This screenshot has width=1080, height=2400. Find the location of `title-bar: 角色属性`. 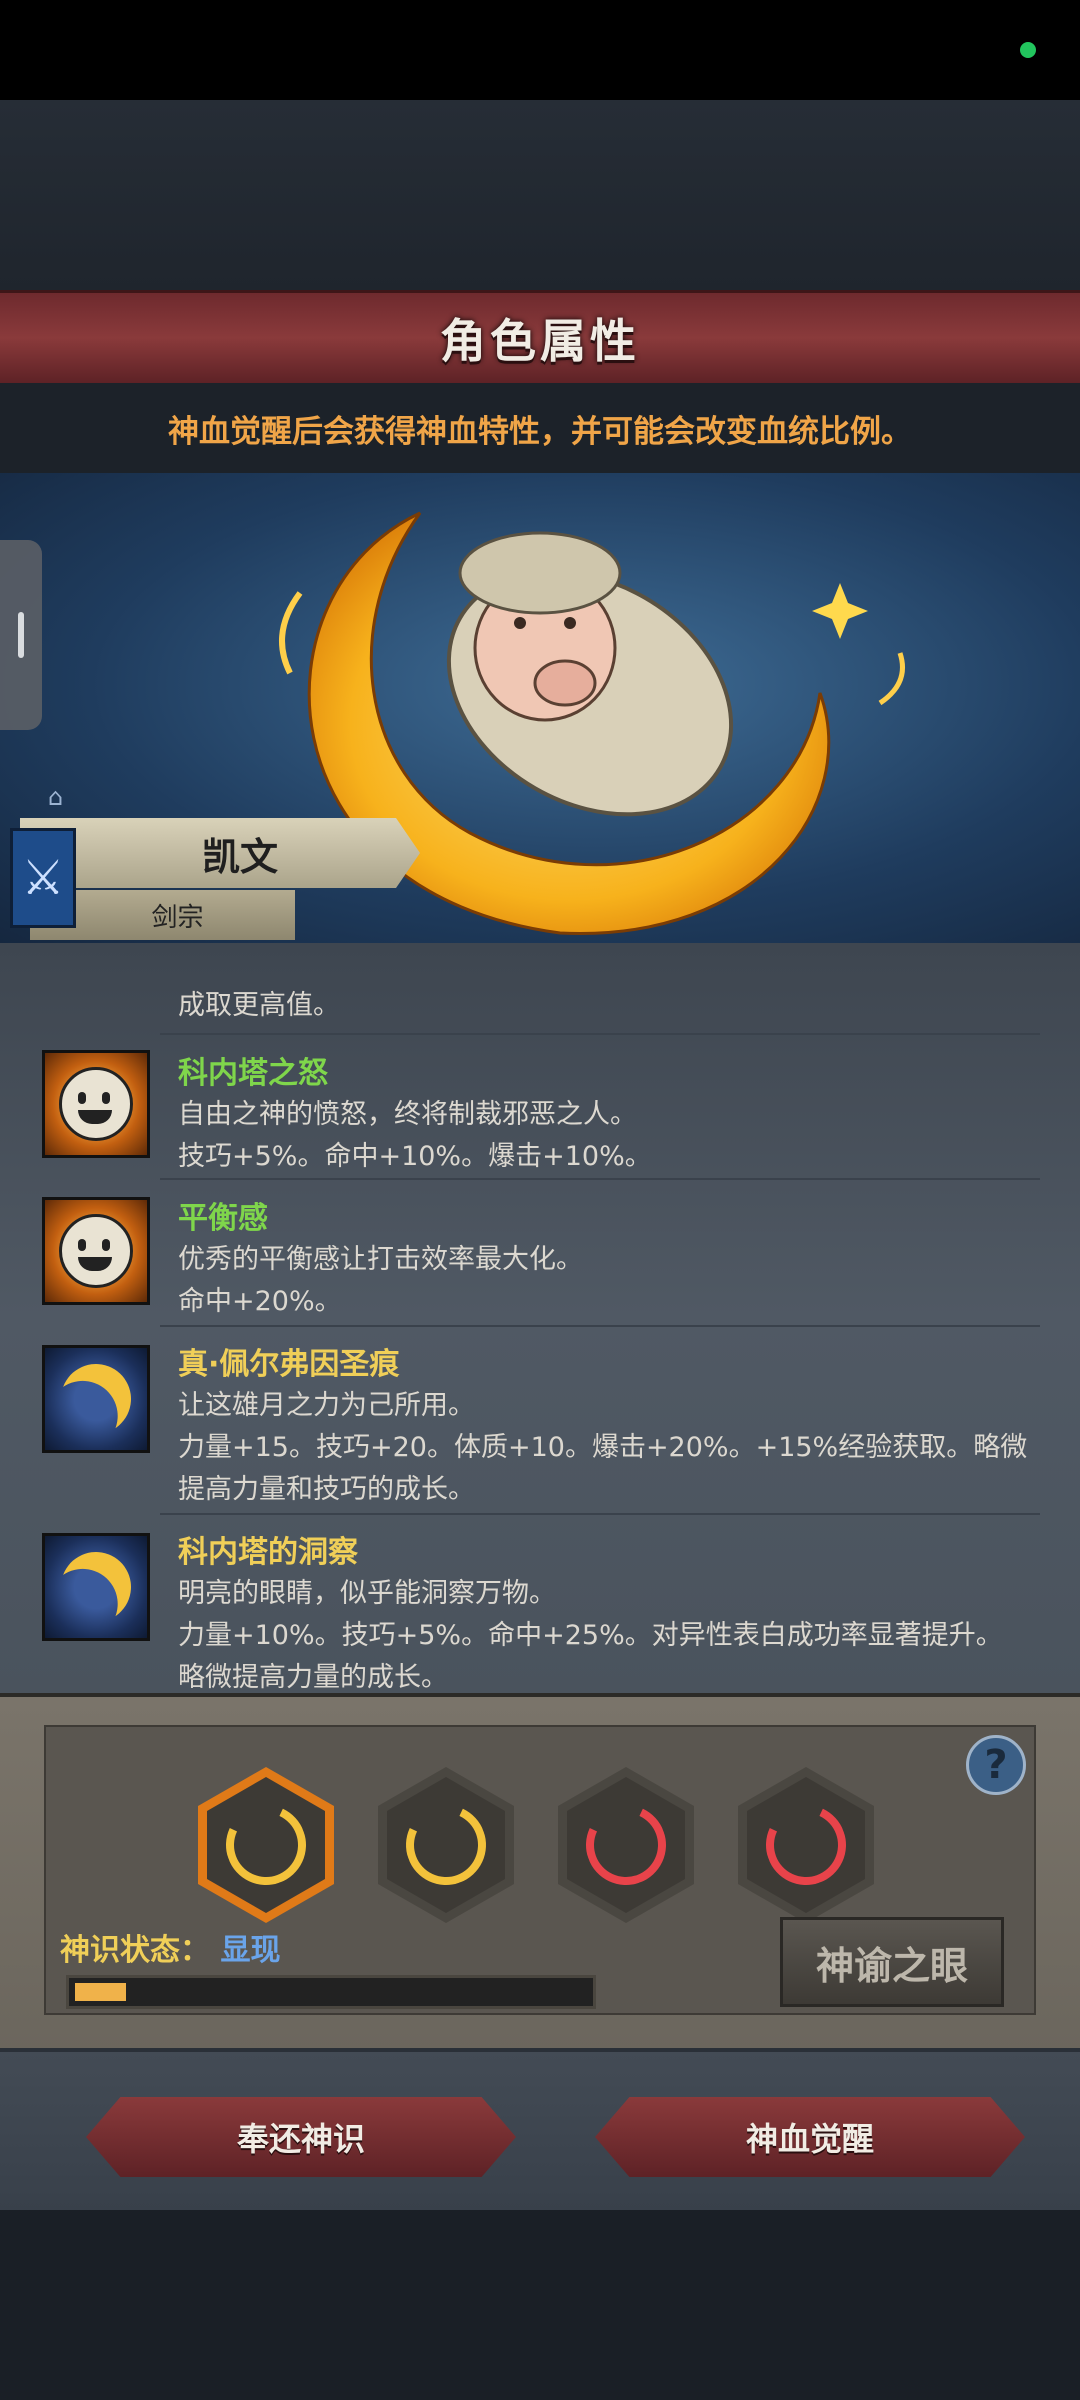

title-bar: 角色属性 is located at coordinates (540, 338).